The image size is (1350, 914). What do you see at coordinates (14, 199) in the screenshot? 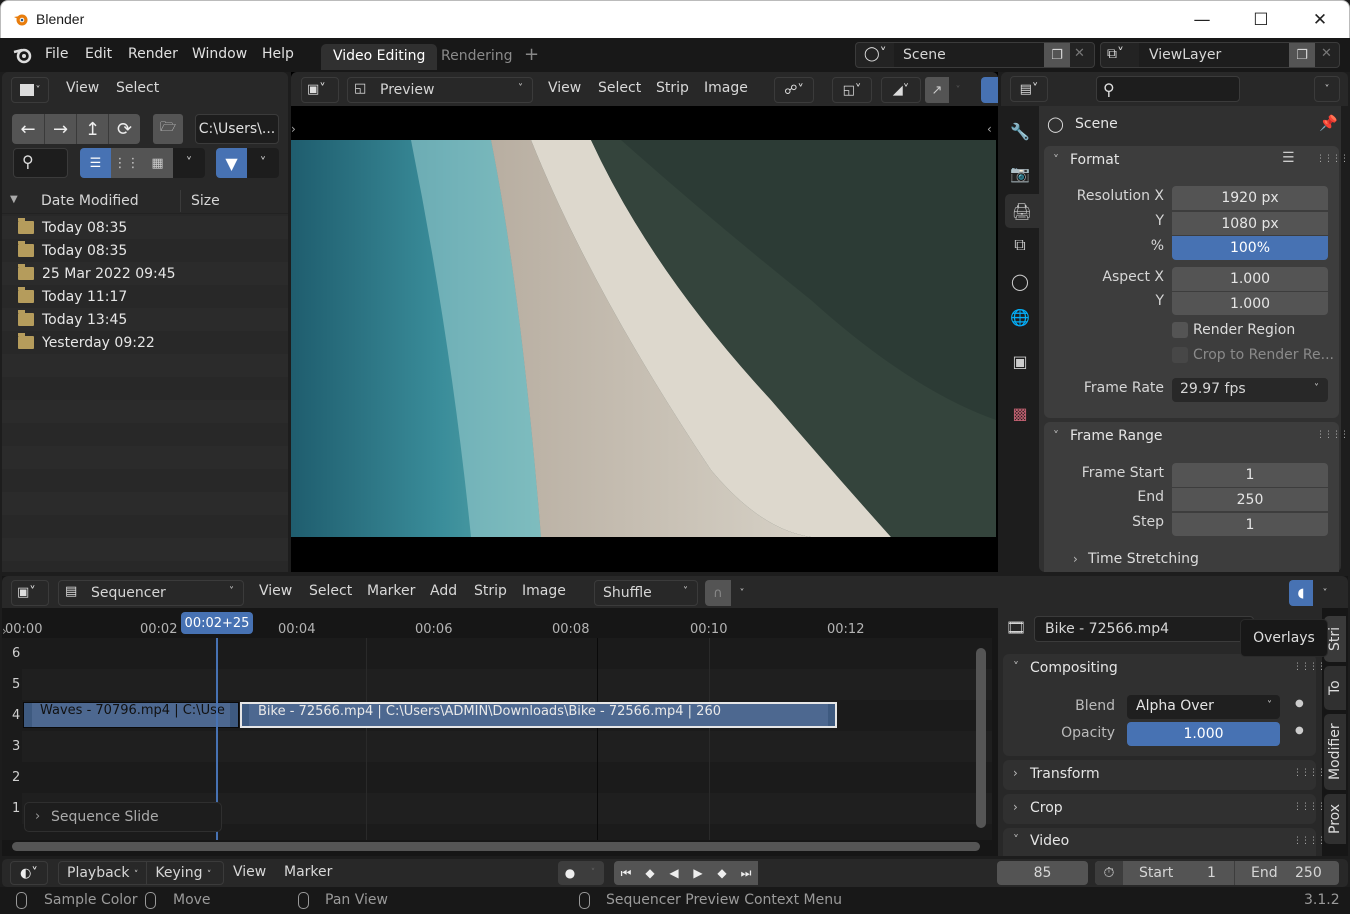
I see `sort-toggle-icon: ▼` at bounding box center [14, 199].